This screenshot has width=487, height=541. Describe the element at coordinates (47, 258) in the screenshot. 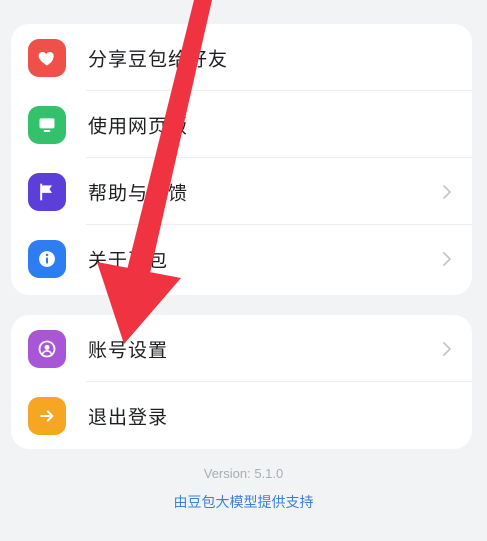

I see `info-icon` at that location.